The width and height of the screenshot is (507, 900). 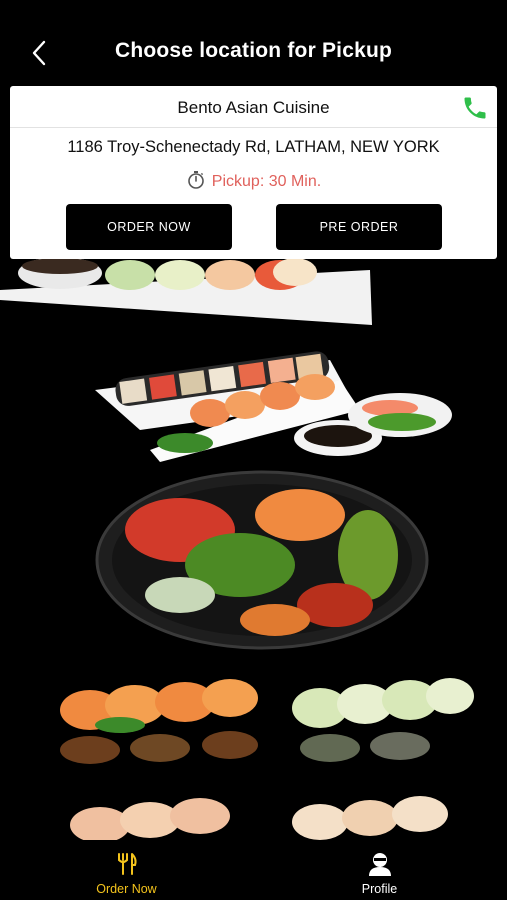 What do you see at coordinates (266, 181) in the screenshot?
I see `pickup-time-label: Pickup: 30 Min.` at bounding box center [266, 181].